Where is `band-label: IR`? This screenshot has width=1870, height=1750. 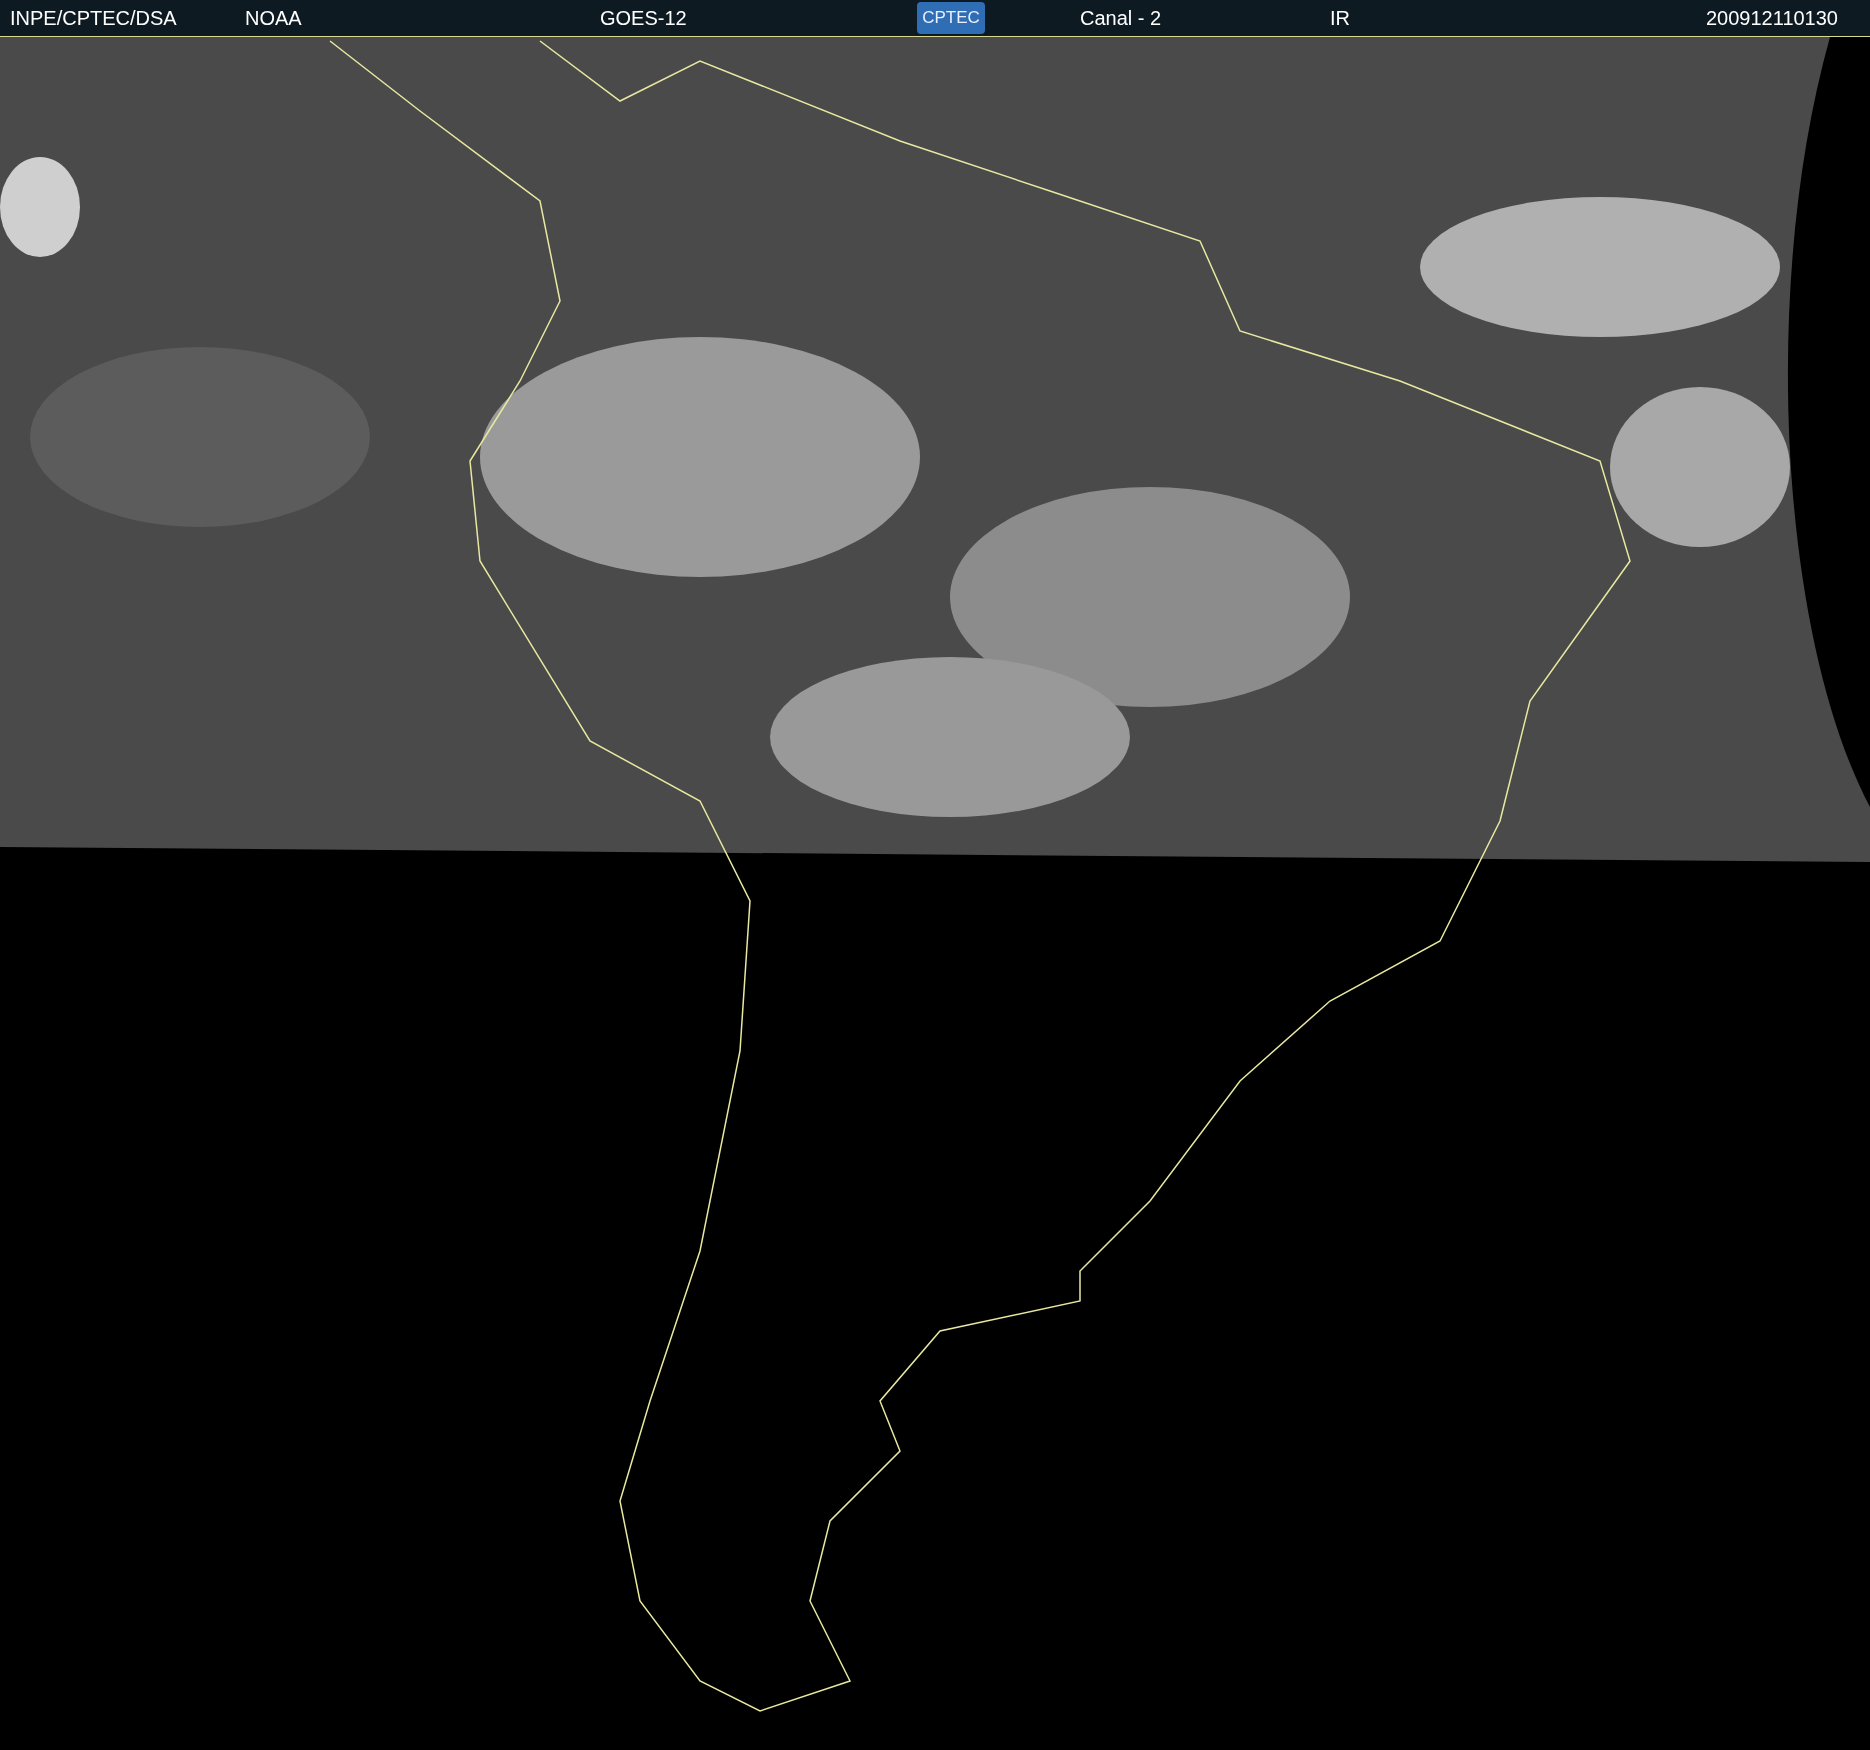
band-label: IR is located at coordinates (1340, 18).